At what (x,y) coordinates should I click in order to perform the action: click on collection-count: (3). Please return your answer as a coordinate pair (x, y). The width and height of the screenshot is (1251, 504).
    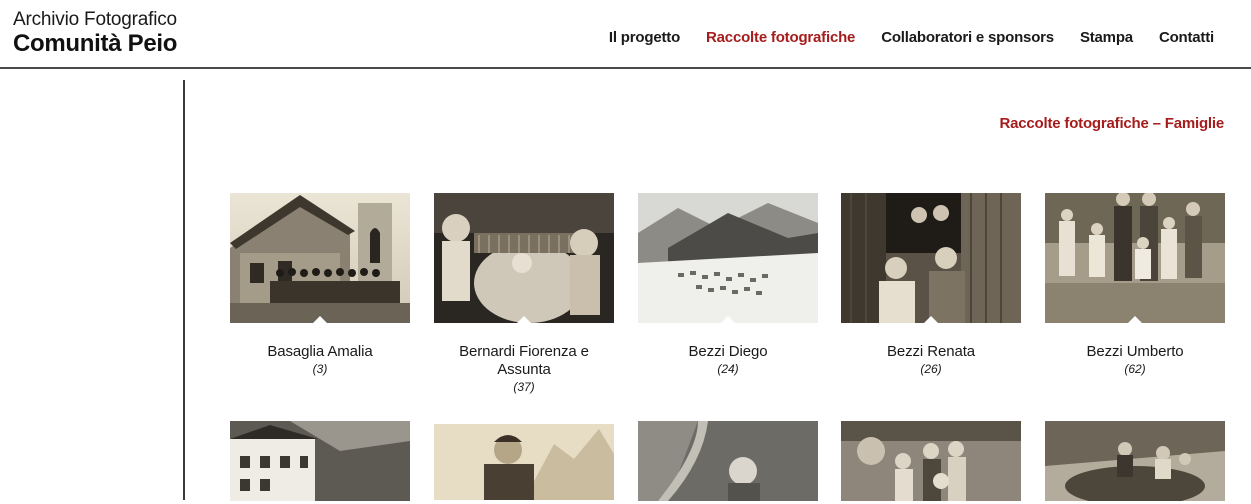
    Looking at the image, I should click on (320, 369).